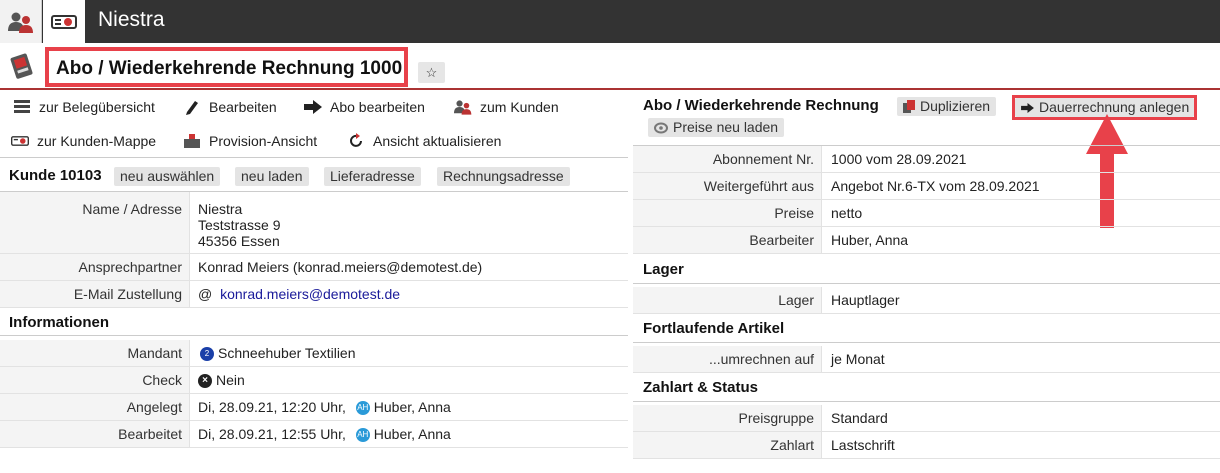 The width and height of the screenshot is (1220, 473). What do you see at coordinates (727, 159) in the screenshot?
I see `abo-number-label: Abonnement Nr.` at bounding box center [727, 159].